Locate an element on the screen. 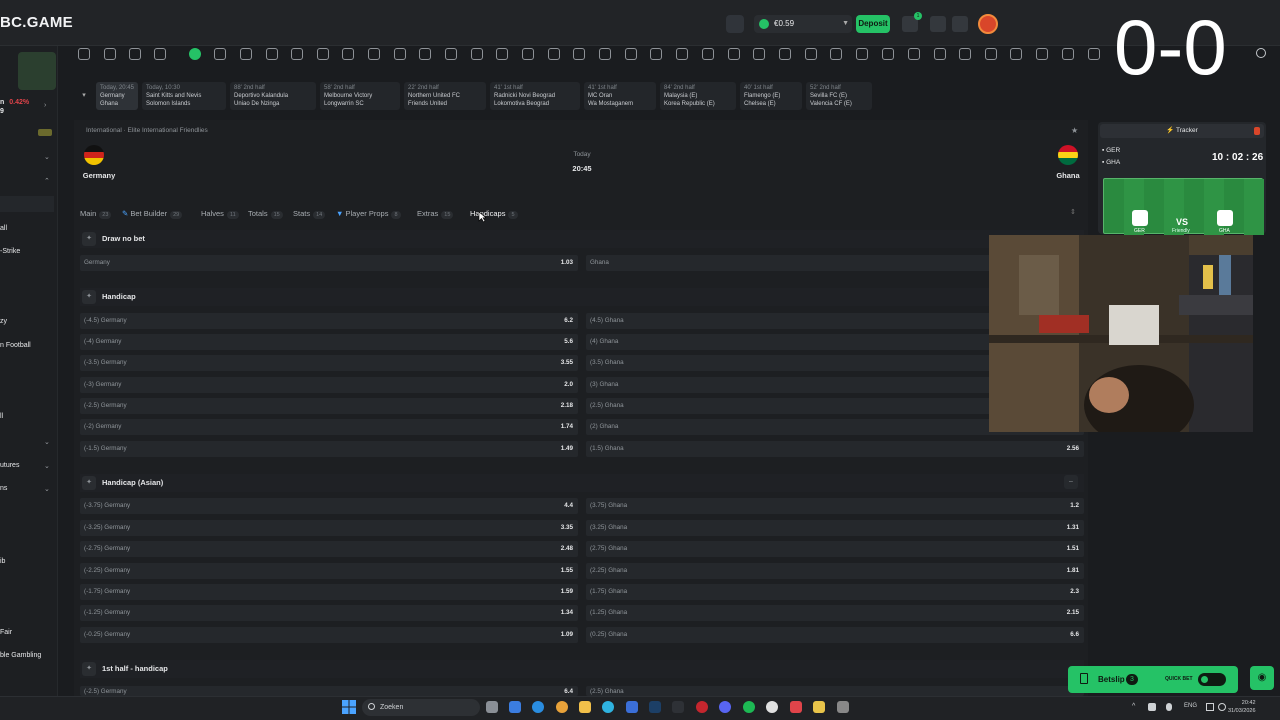 The image size is (1280, 720). snooker-icon is located at coordinates (579, 54).